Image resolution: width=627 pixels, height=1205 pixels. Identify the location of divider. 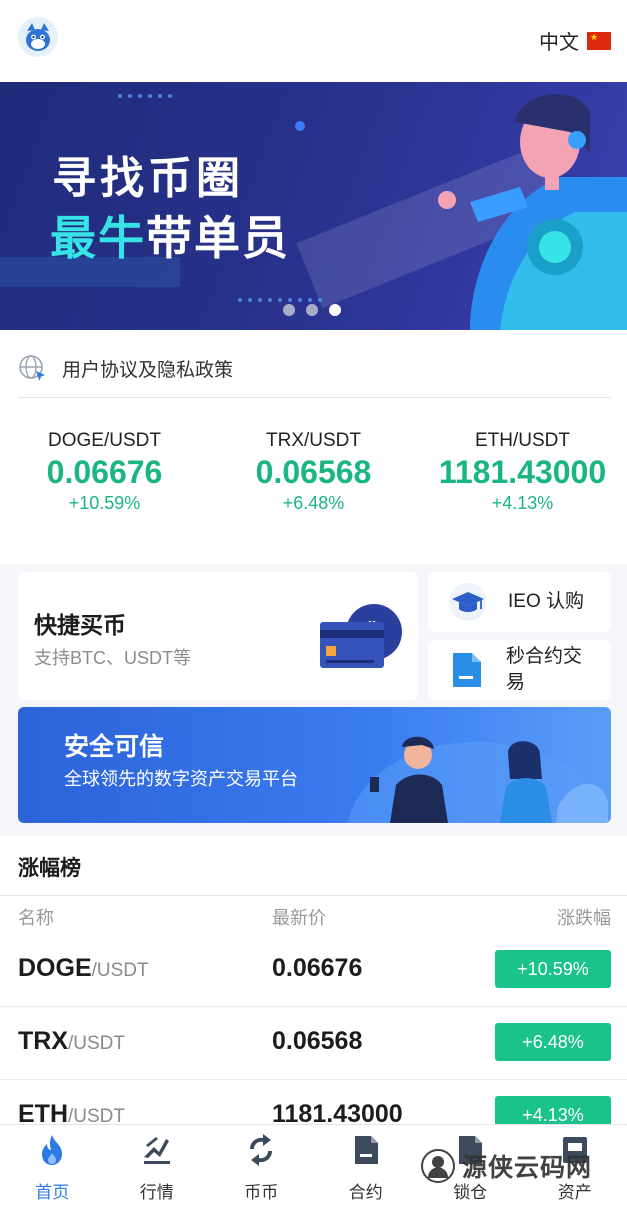
(313, 895).